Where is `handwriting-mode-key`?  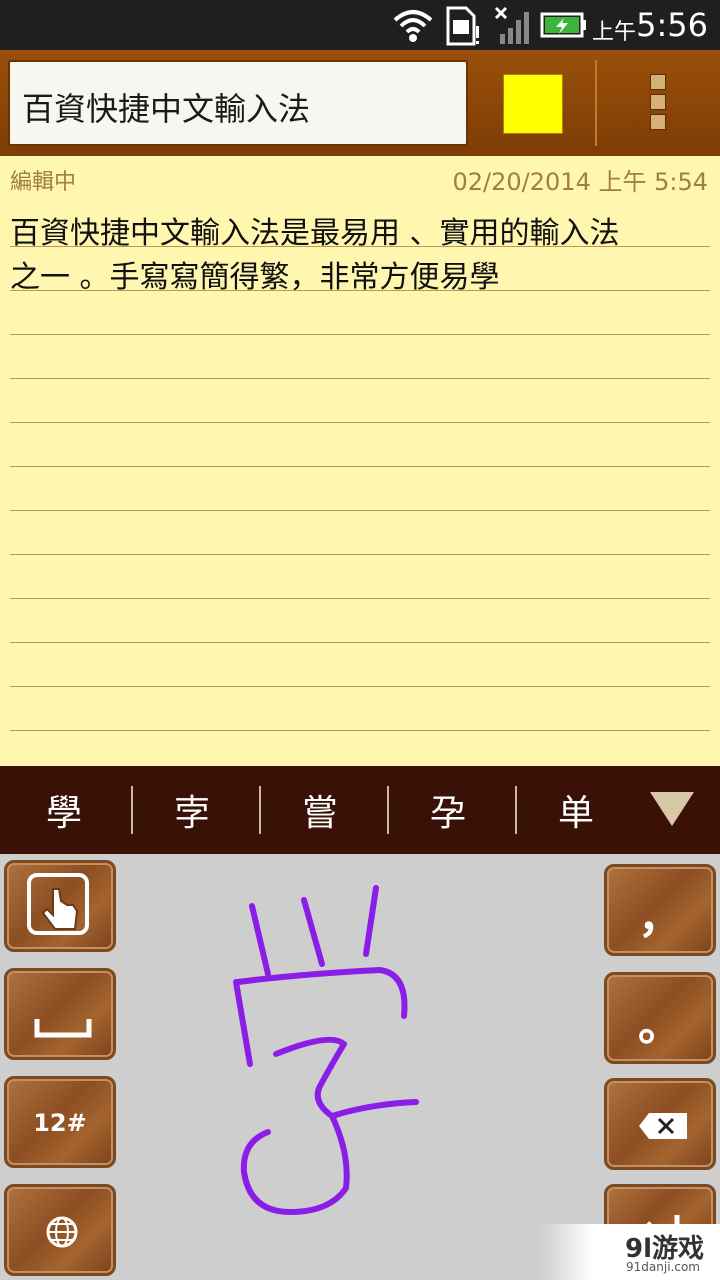 handwriting-mode-key is located at coordinates (60, 906).